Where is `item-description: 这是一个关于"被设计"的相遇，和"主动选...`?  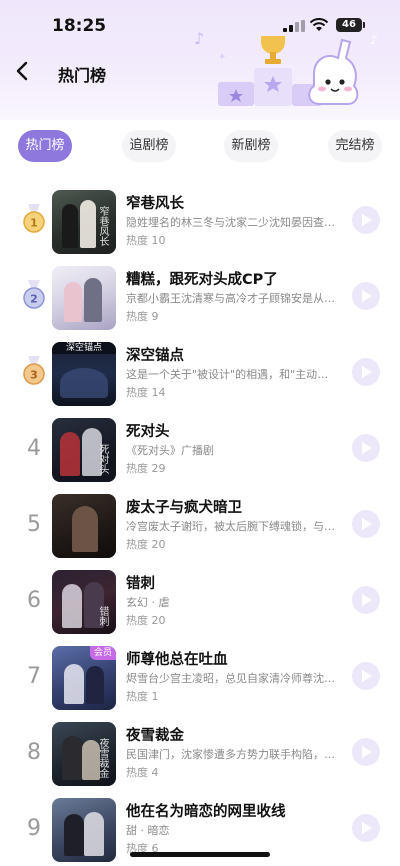
item-description: 这是一个关于"被设计"的相遇，和"主动选... is located at coordinates (232, 374).